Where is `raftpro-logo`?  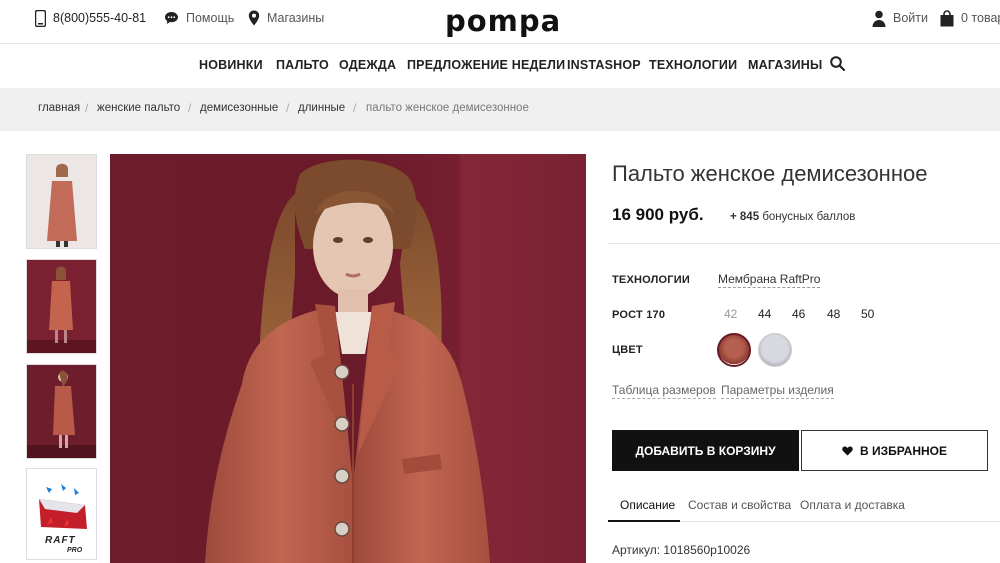
raftpro-logo is located at coordinates (61, 514).